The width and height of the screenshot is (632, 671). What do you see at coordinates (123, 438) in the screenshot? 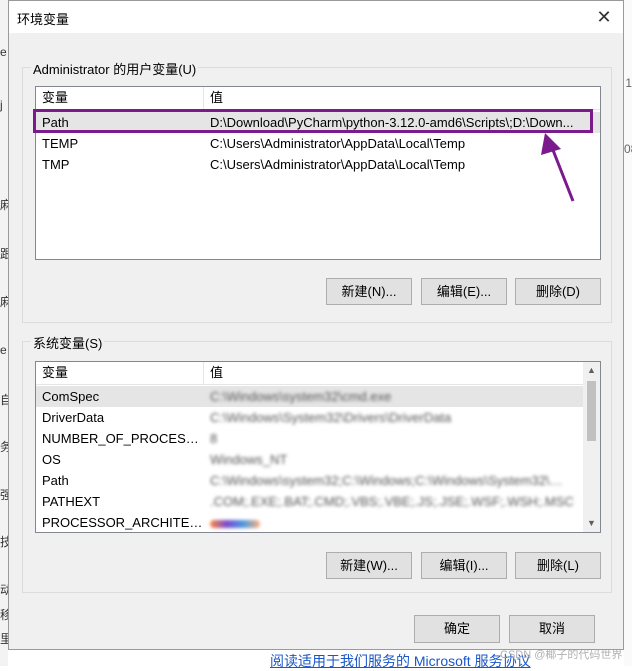
I see `row-variable-name: NUMBER_OF_PROCESSORS` at bounding box center [123, 438].